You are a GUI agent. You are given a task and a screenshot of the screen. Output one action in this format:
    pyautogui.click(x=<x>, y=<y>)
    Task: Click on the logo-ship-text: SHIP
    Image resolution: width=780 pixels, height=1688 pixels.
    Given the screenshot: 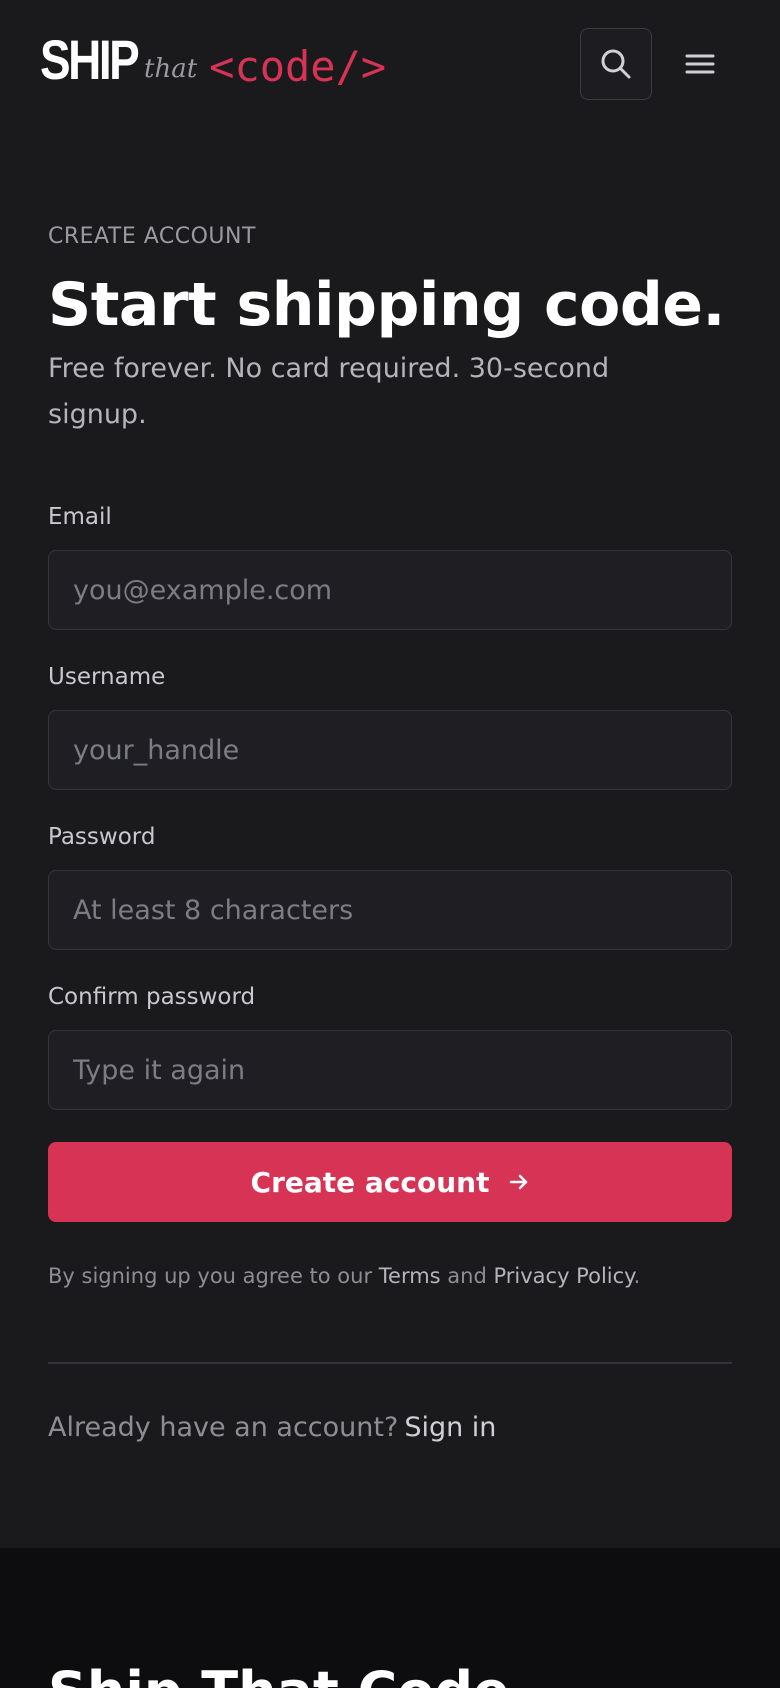 What is the action you would take?
    pyautogui.click(x=90, y=59)
    